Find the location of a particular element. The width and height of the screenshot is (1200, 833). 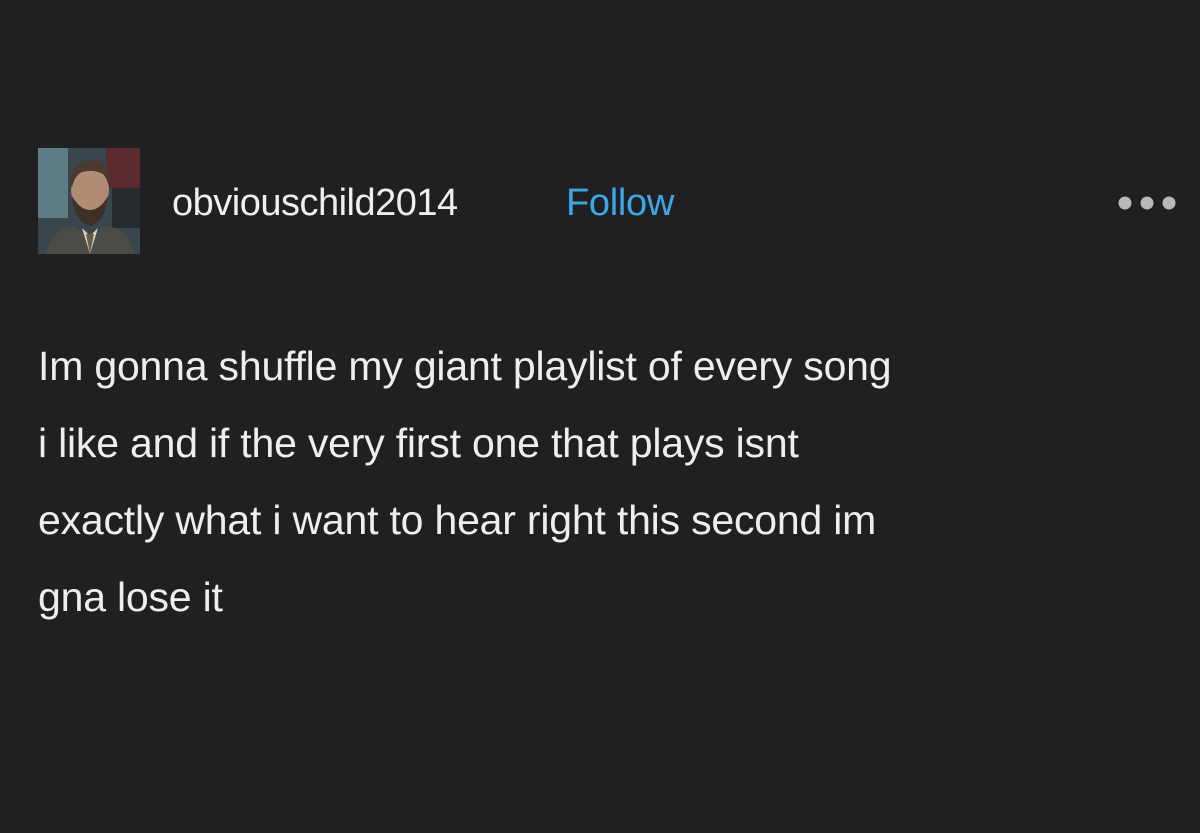

avatar-image is located at coordinates (89, 201).